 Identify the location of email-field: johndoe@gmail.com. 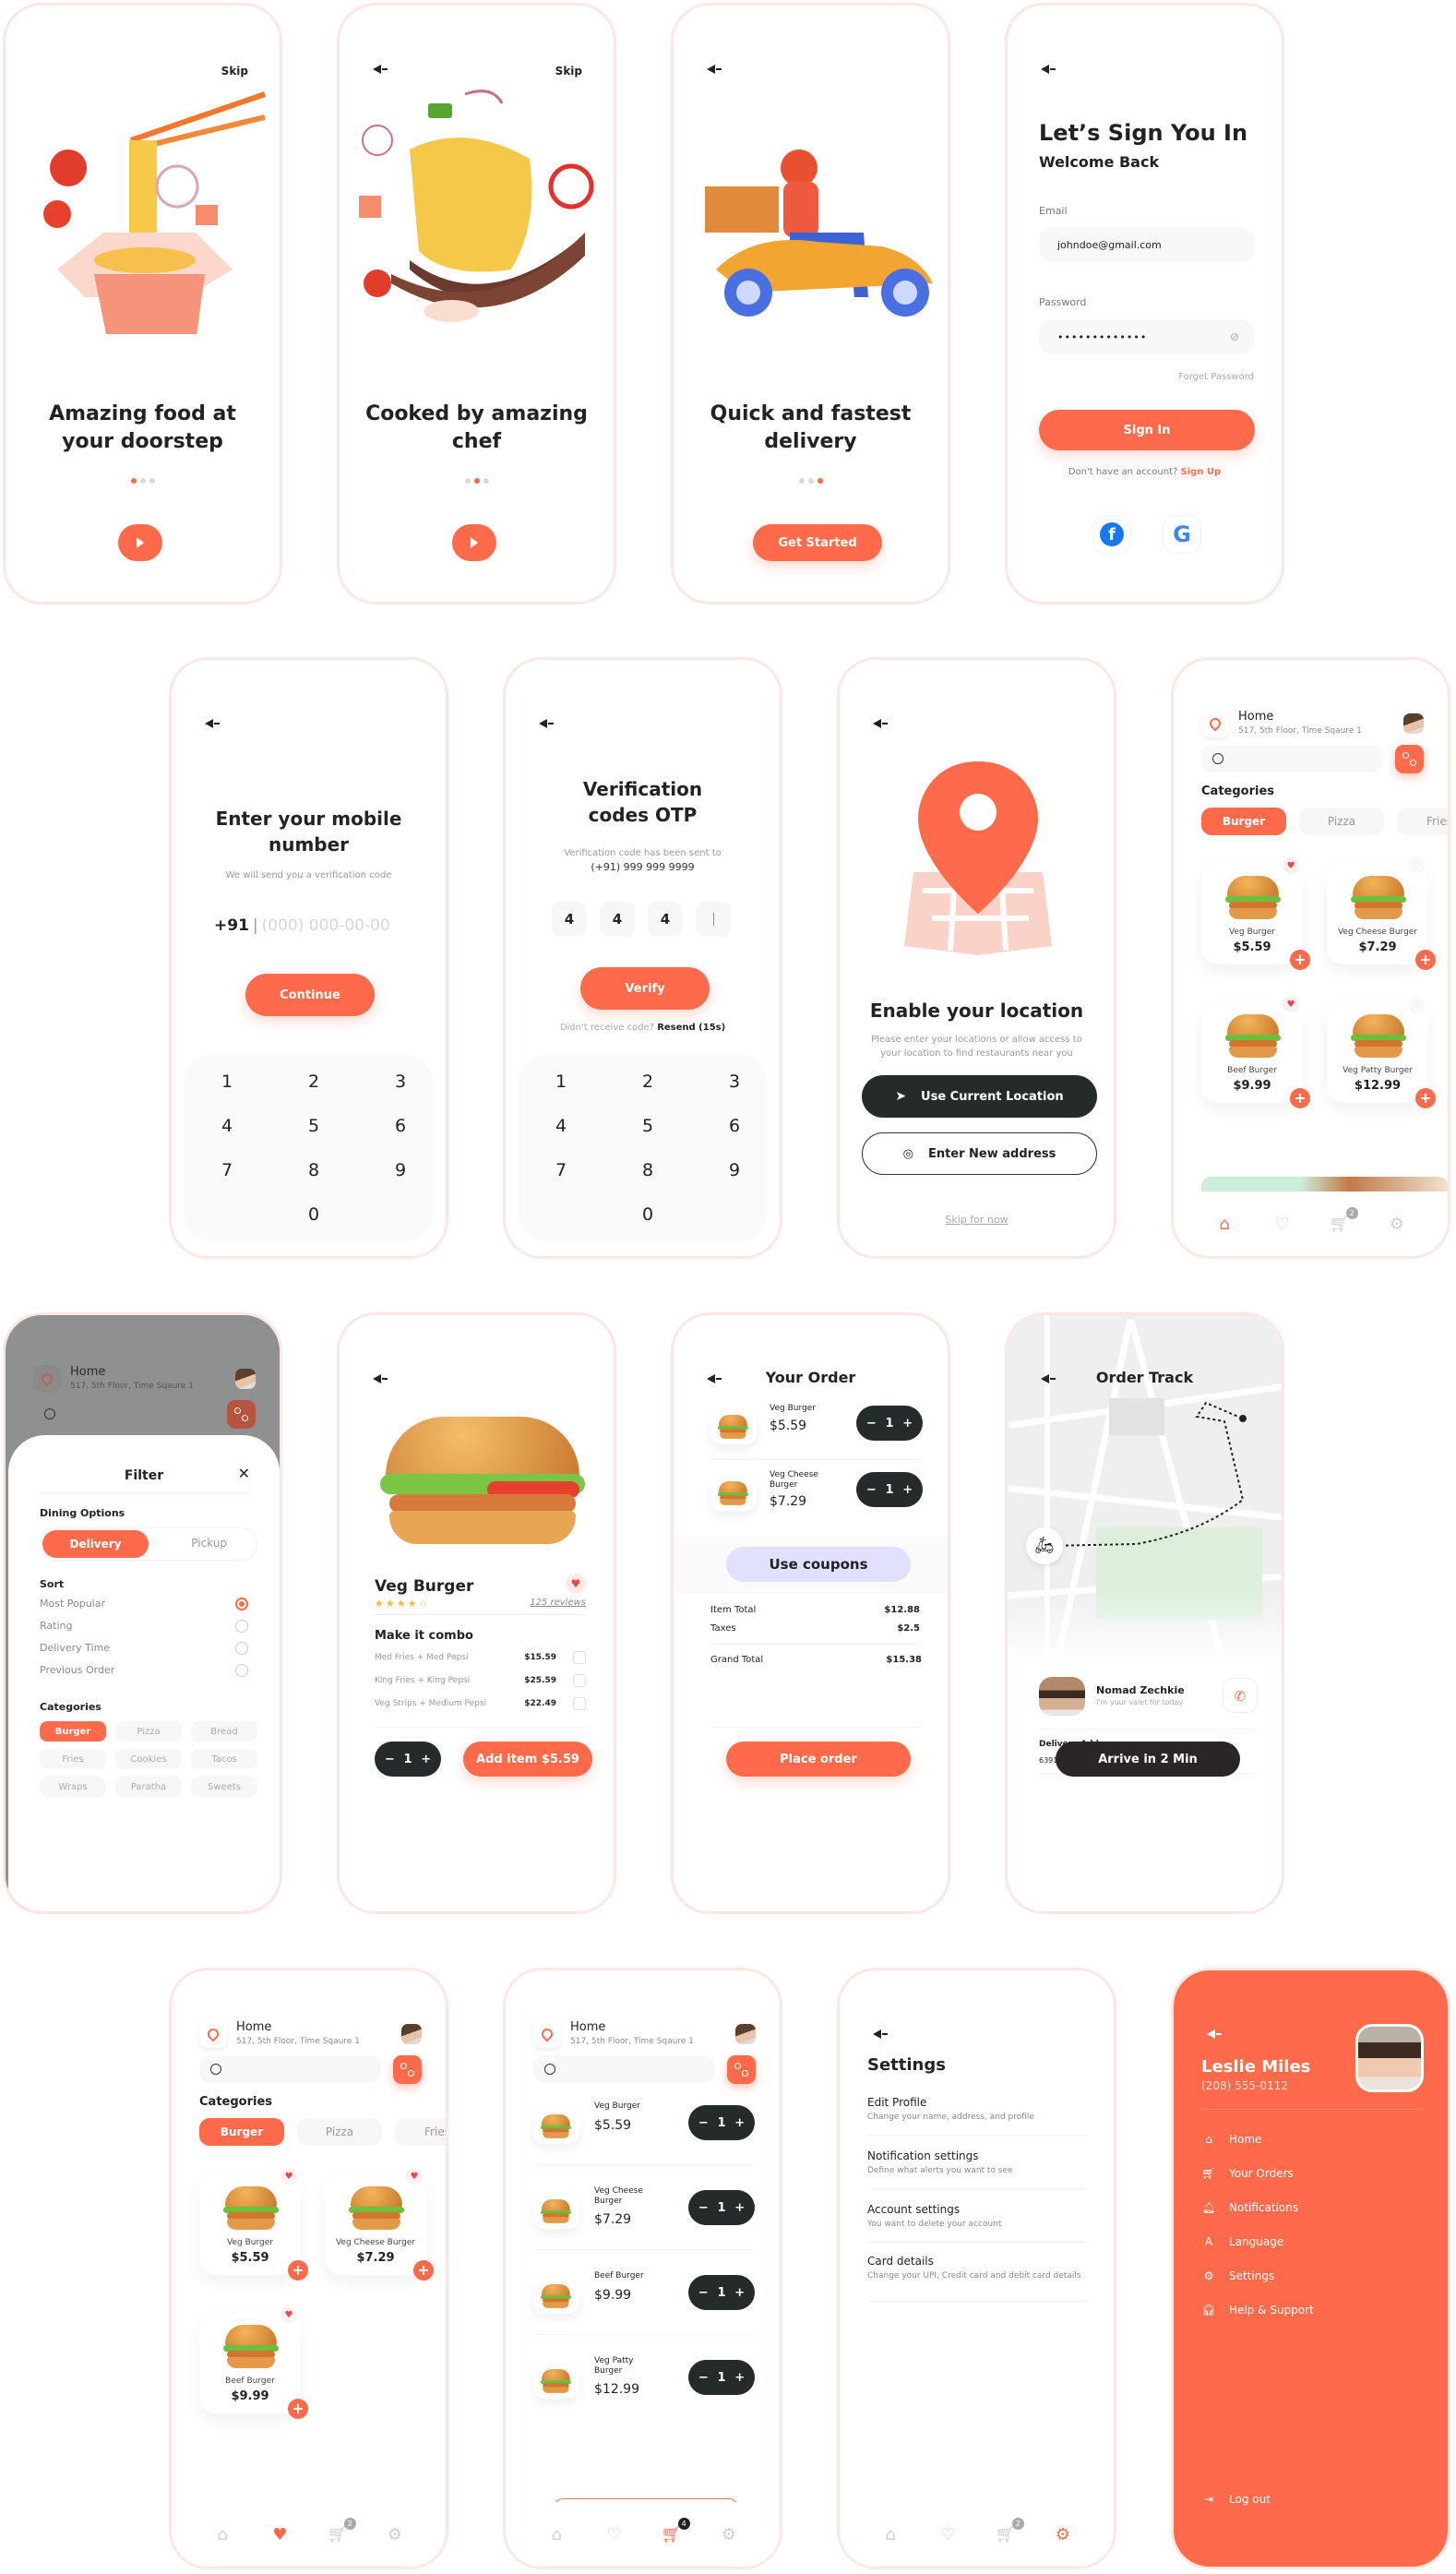
(1146, 244).